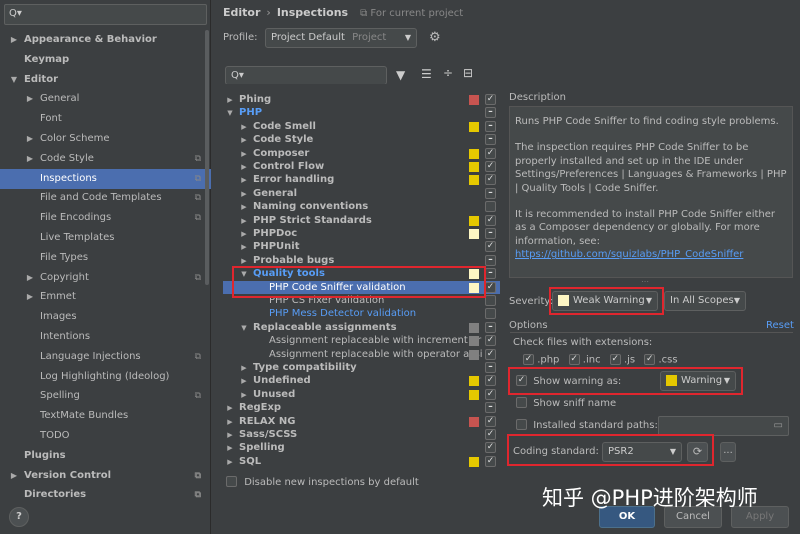 This screenshot has width=800, height=534. Describe the element at coordinates (105, 317) in the screenshot. I see `sidebar-item: Images` at that location.